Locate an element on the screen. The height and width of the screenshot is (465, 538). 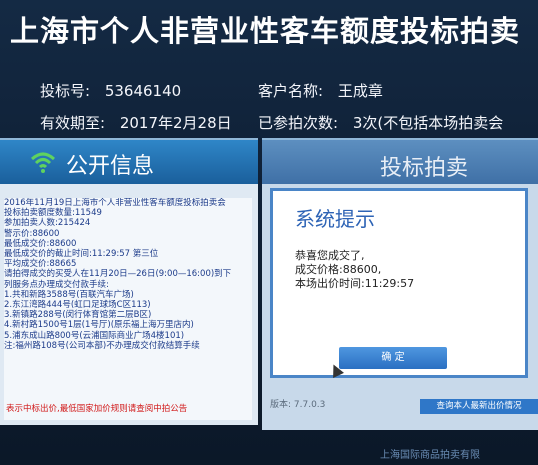
wifi-icon is located at coordinates (43, 162).